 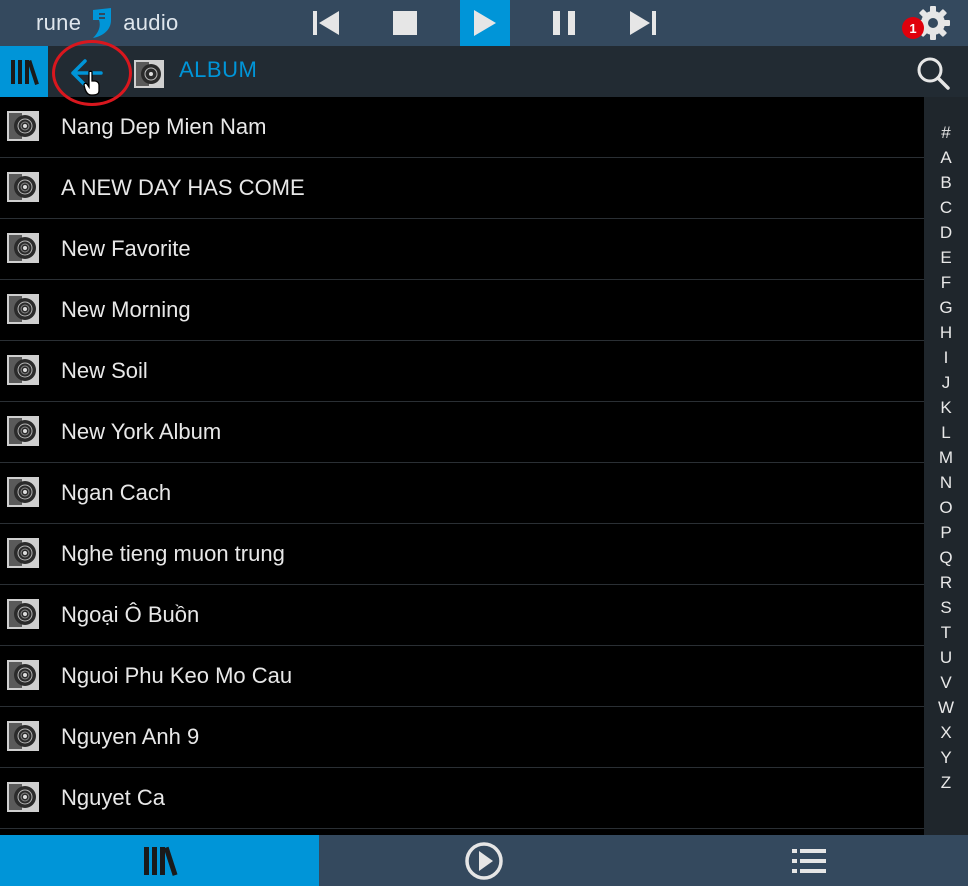 What do you see at coordinates (164, 126) in the screenshot?
I see `album-title: Nang Dep Mien Nam` at bounding box center [164, 126].